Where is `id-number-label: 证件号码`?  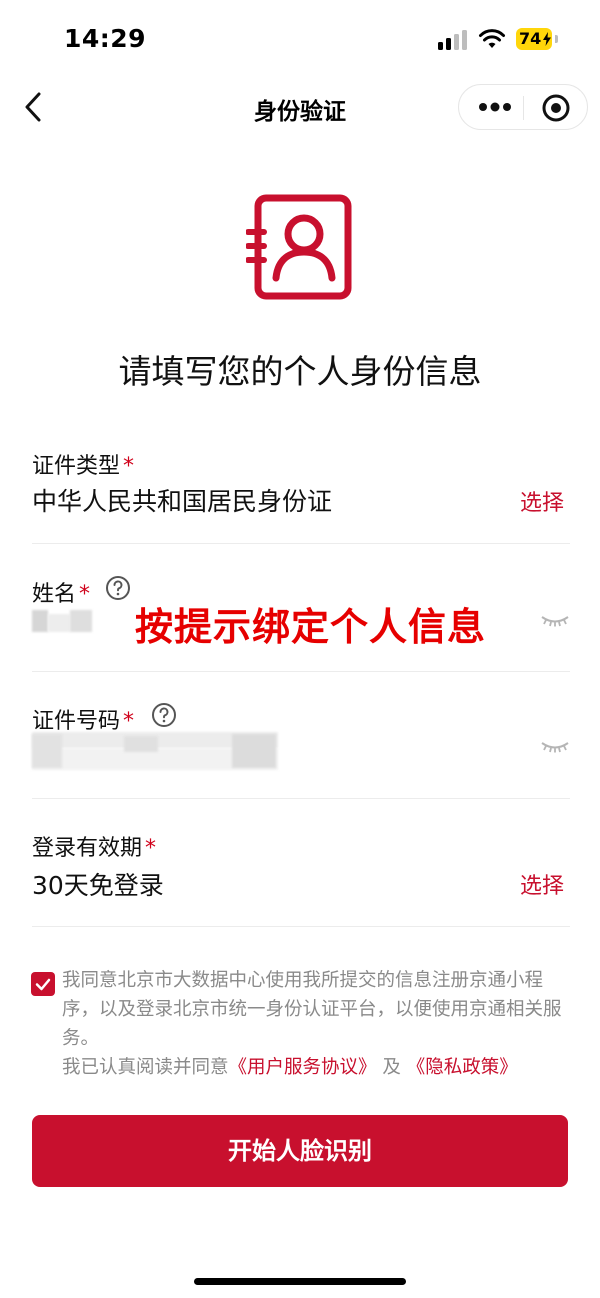
id-number-label: 证件号码 is located at coordinates (76, 721).